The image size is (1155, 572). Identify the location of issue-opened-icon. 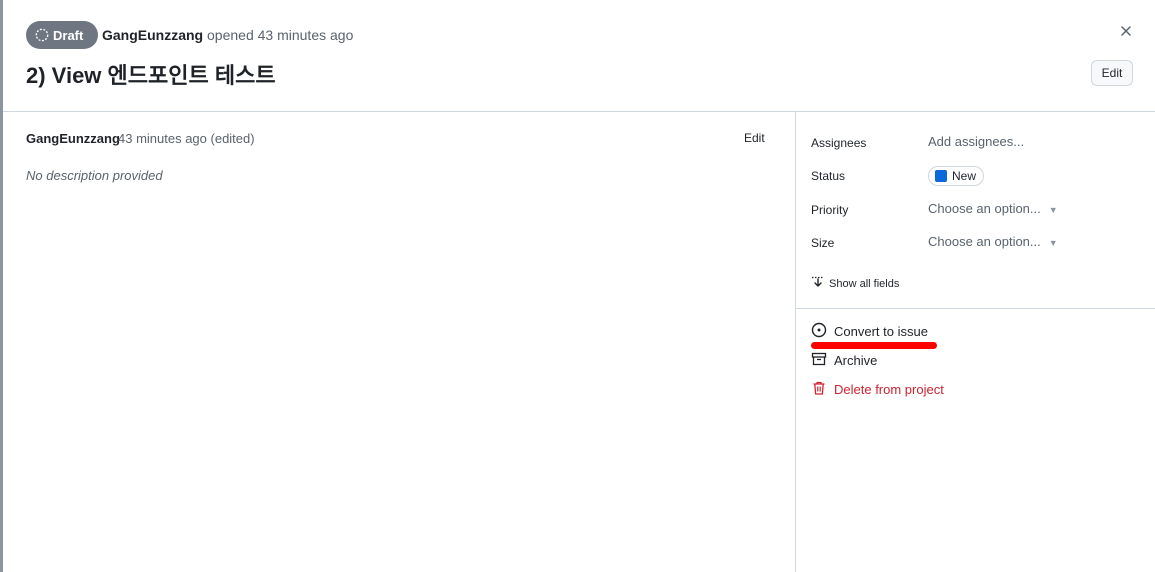
(819, 331).